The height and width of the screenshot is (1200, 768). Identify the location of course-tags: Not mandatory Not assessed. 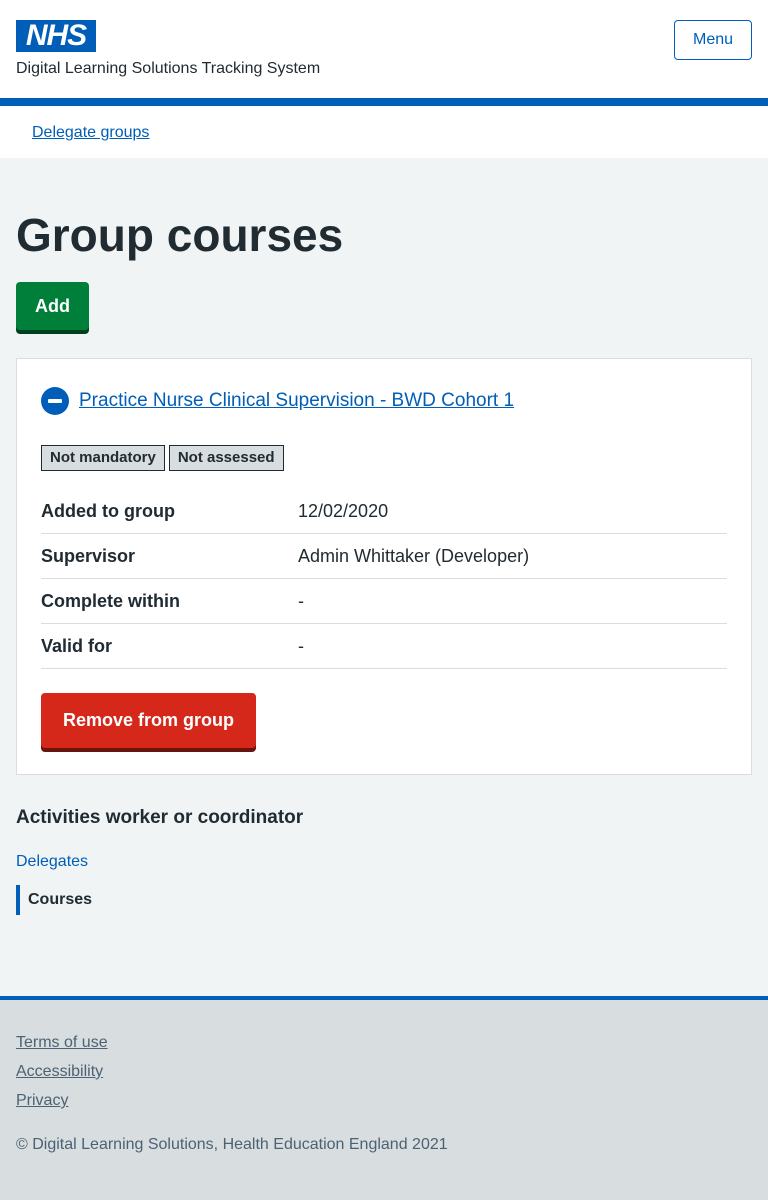
(384, 458).